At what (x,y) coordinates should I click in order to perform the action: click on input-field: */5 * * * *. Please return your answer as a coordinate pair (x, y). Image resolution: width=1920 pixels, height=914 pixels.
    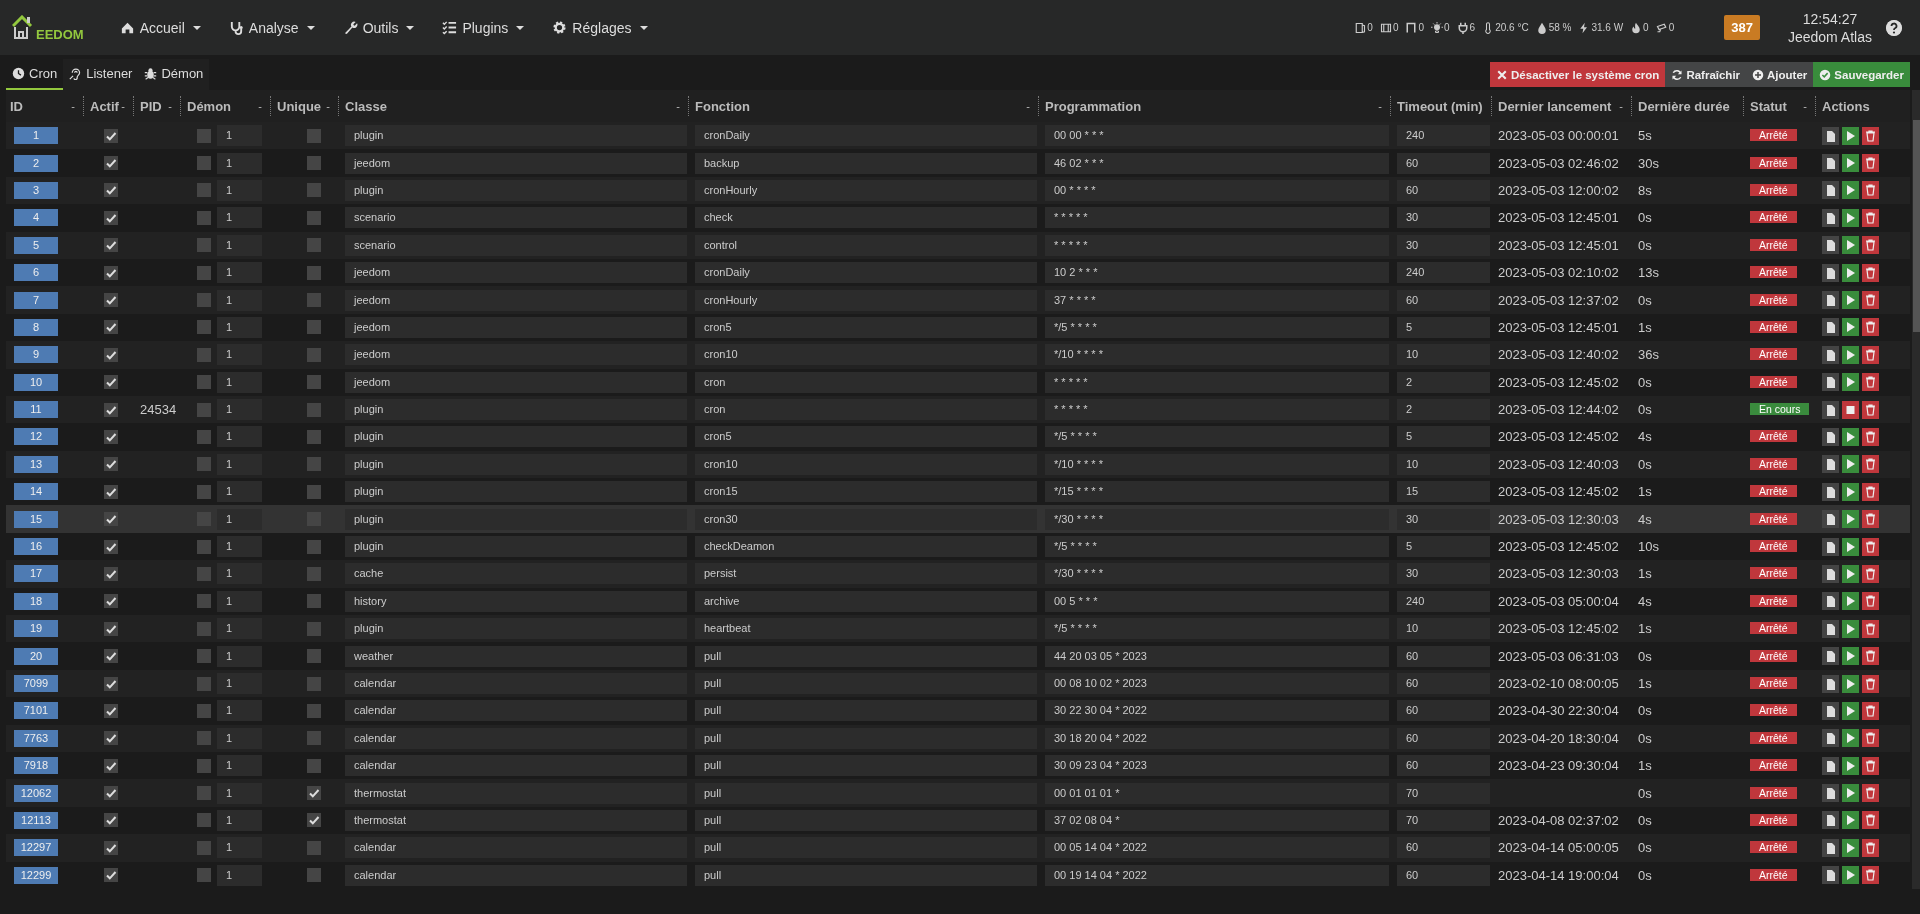
    Looking at the image, I should click on (1217, 327).